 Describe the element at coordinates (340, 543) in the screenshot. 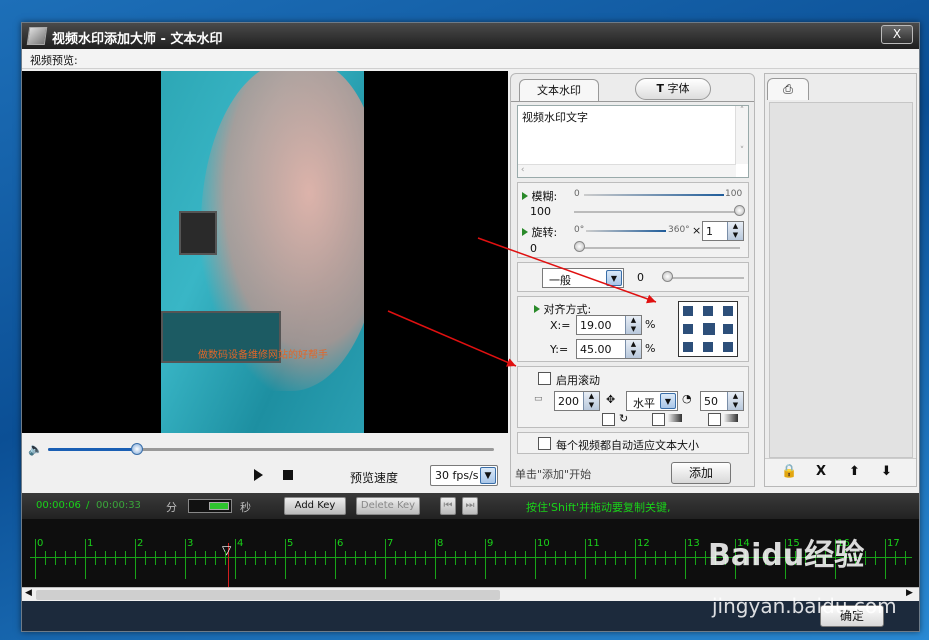

I see `ruler-tick-label: 6` at that location.